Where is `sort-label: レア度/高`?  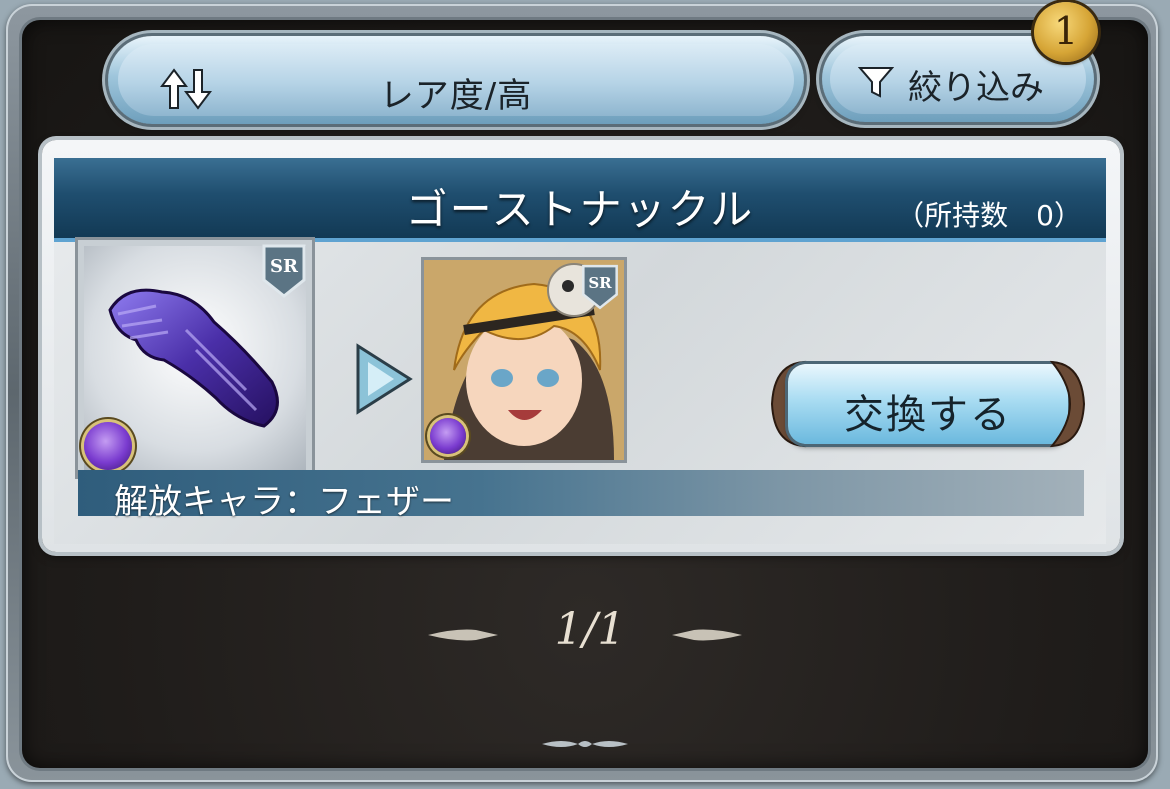
sort-label: レア度/高 is located at coordinates (456, 96).